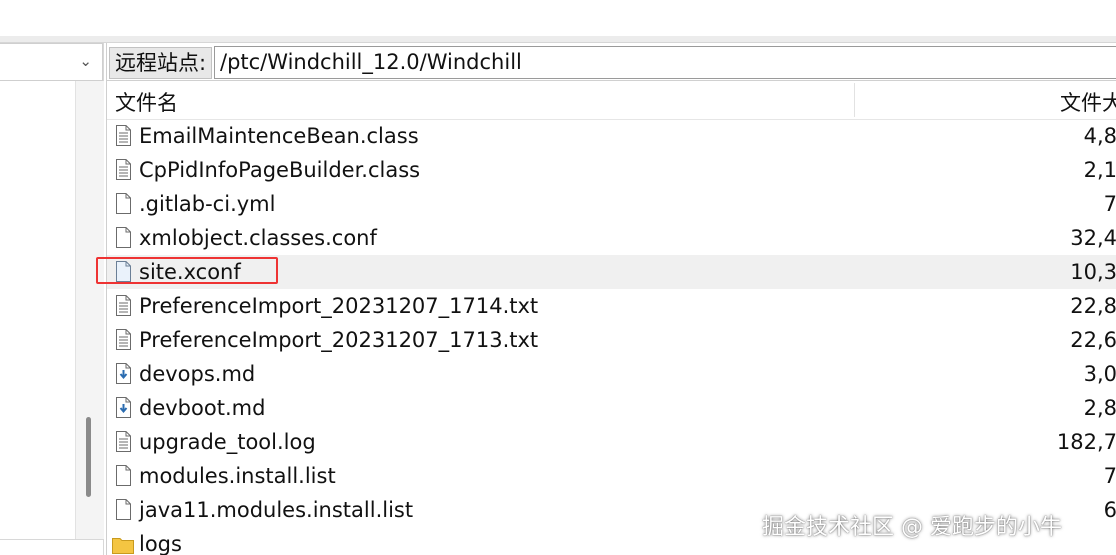 The height and width of the screenshot is (555, 1116). What do you see at coordinates (611, 476) in the screenshot?
I see `file-row: modules.install.list 7` at bounding box center [611, 476].